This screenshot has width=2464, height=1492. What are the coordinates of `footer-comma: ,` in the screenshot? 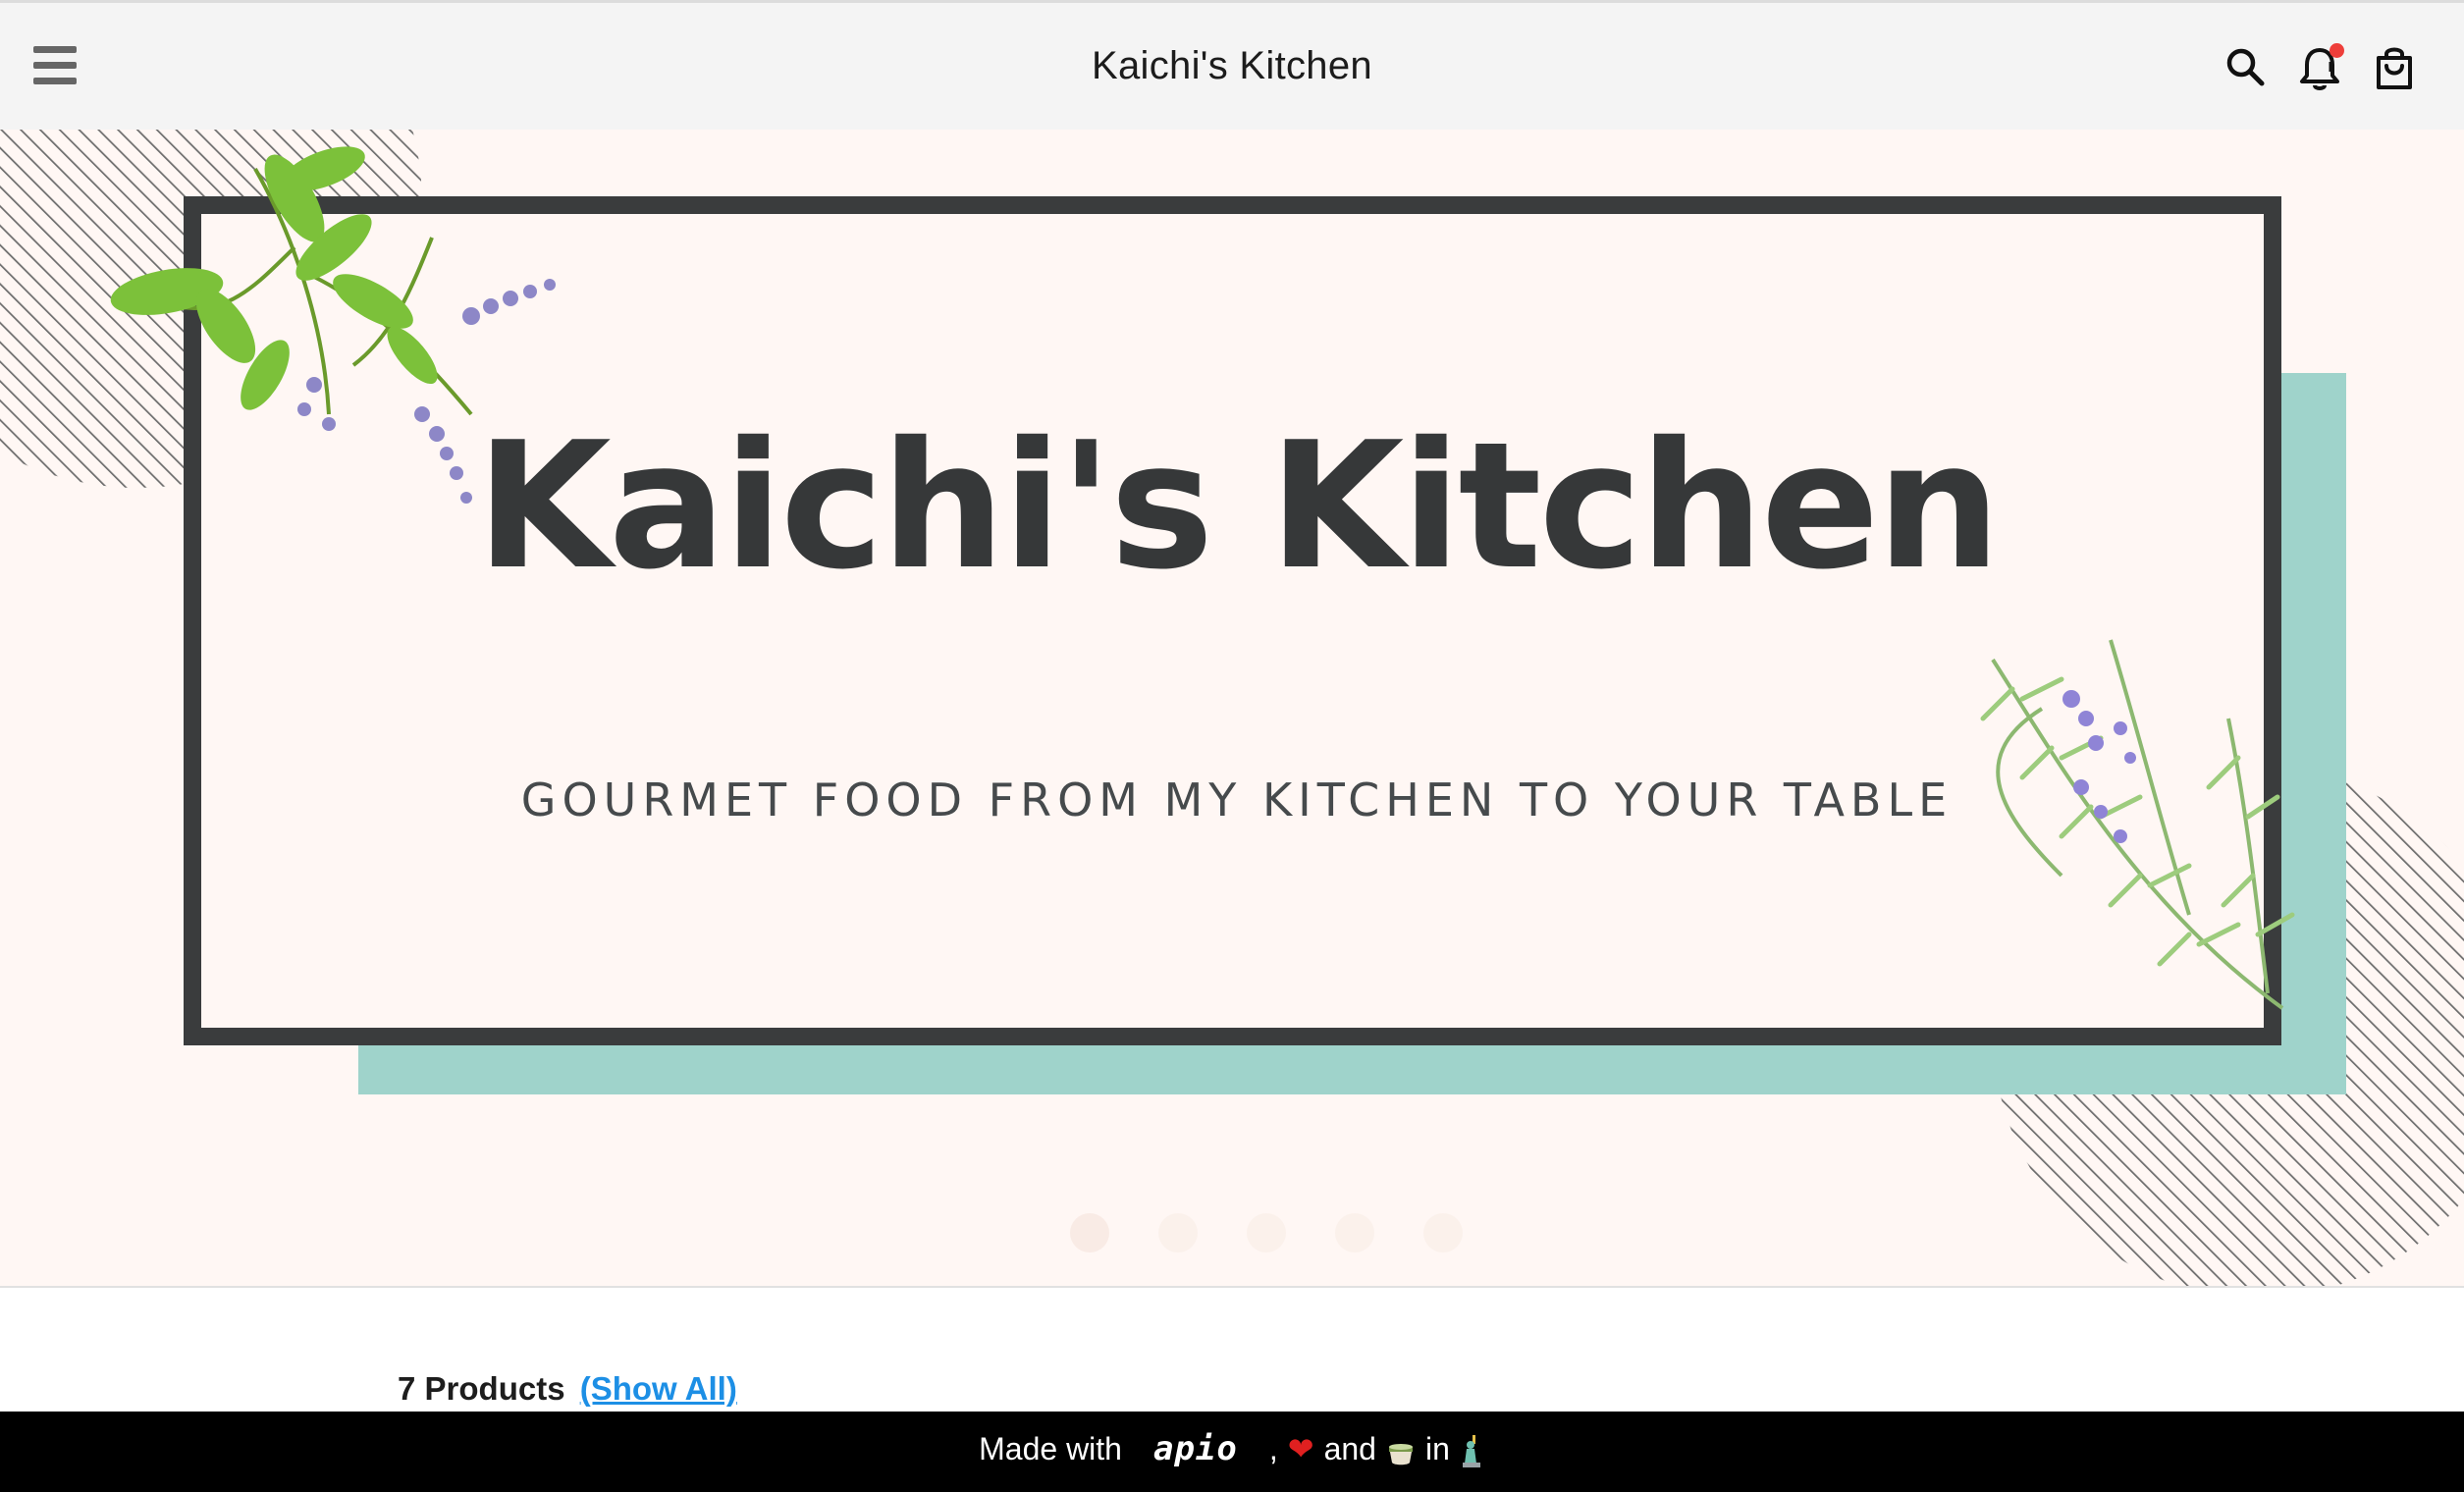 It's located at (1273, 1448).